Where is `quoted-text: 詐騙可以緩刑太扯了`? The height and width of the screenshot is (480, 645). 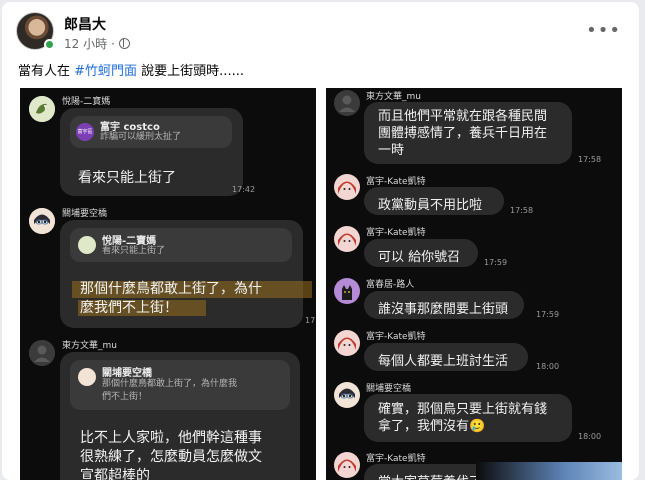 quoted-text: 詐騙可以緩刑太扯了 is located at coordinates (141, 137).